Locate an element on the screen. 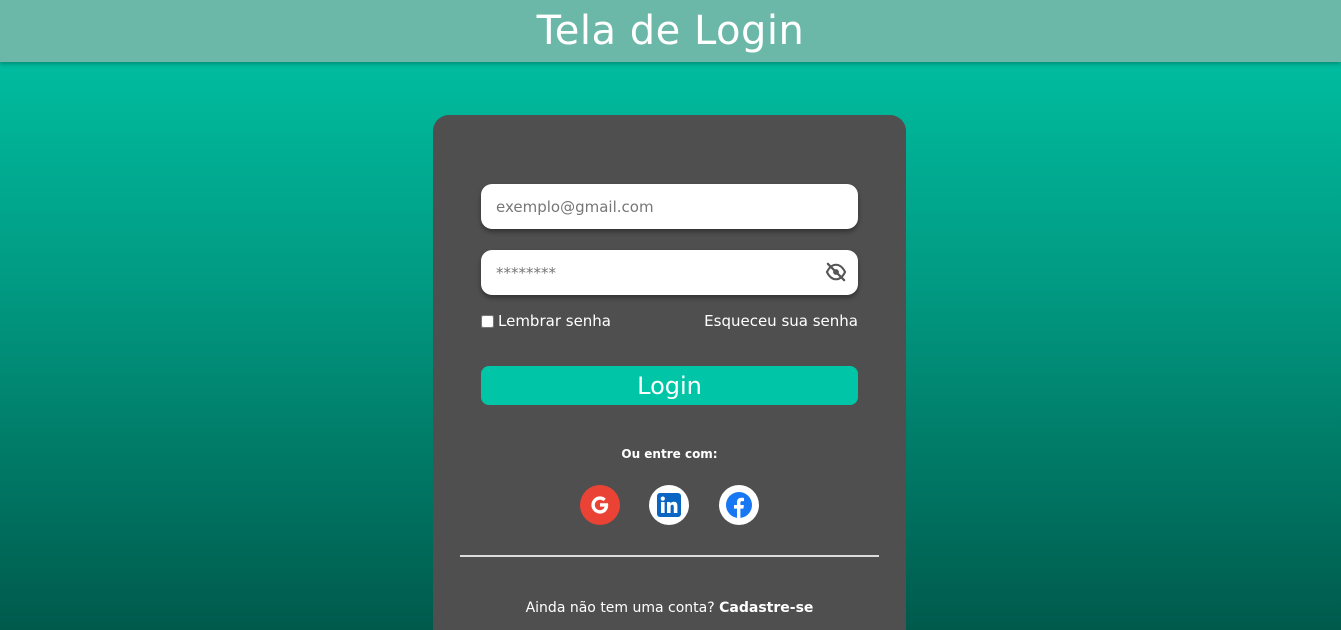 This screenshot has height=630, width=1341. linkedin-icon is located at coordinates (669, 505).